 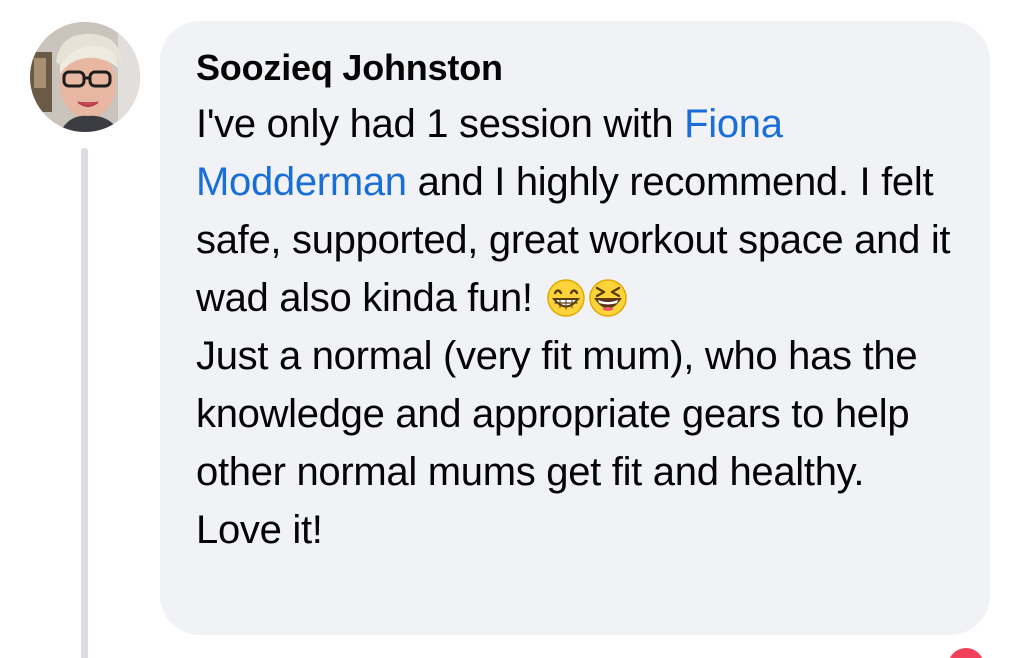 What do you see at coordinates (575, 68) in the screenshot?
I see `comment-author-name: Soozieq Johnston` at bounding box center [575, 68].